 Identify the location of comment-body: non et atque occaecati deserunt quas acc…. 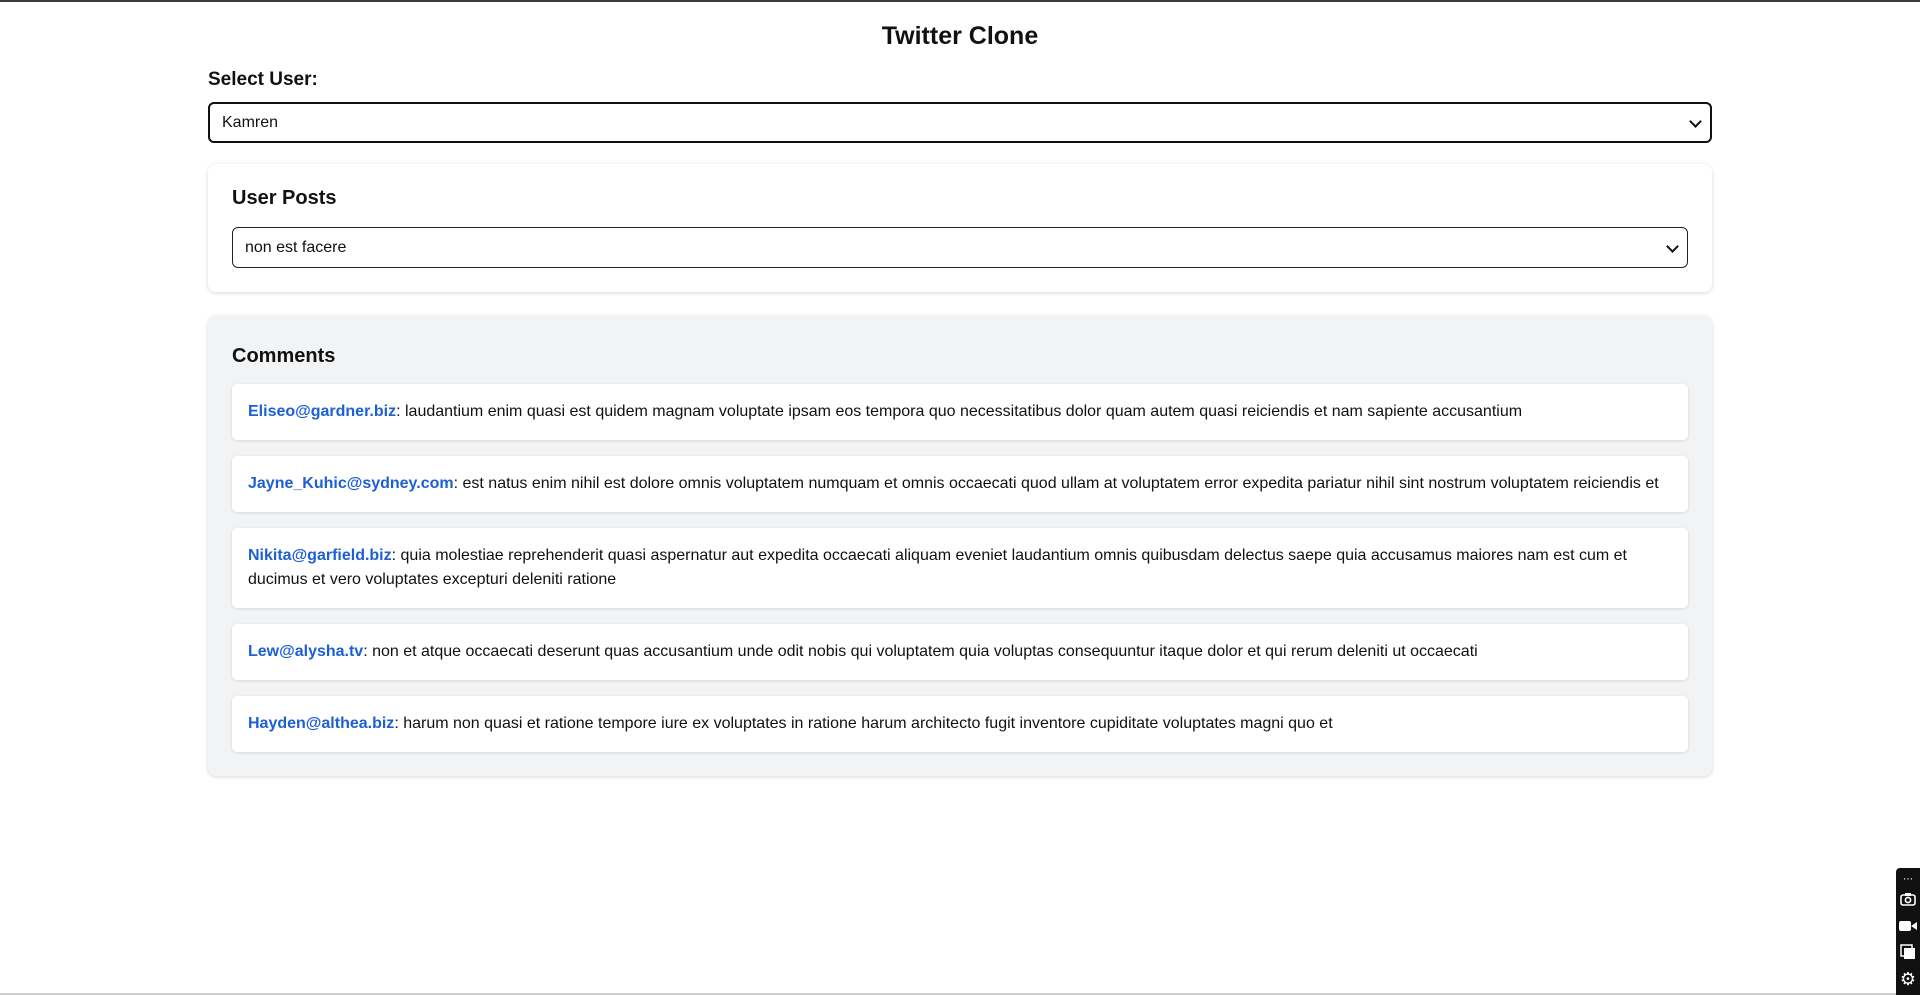
(925, 651).